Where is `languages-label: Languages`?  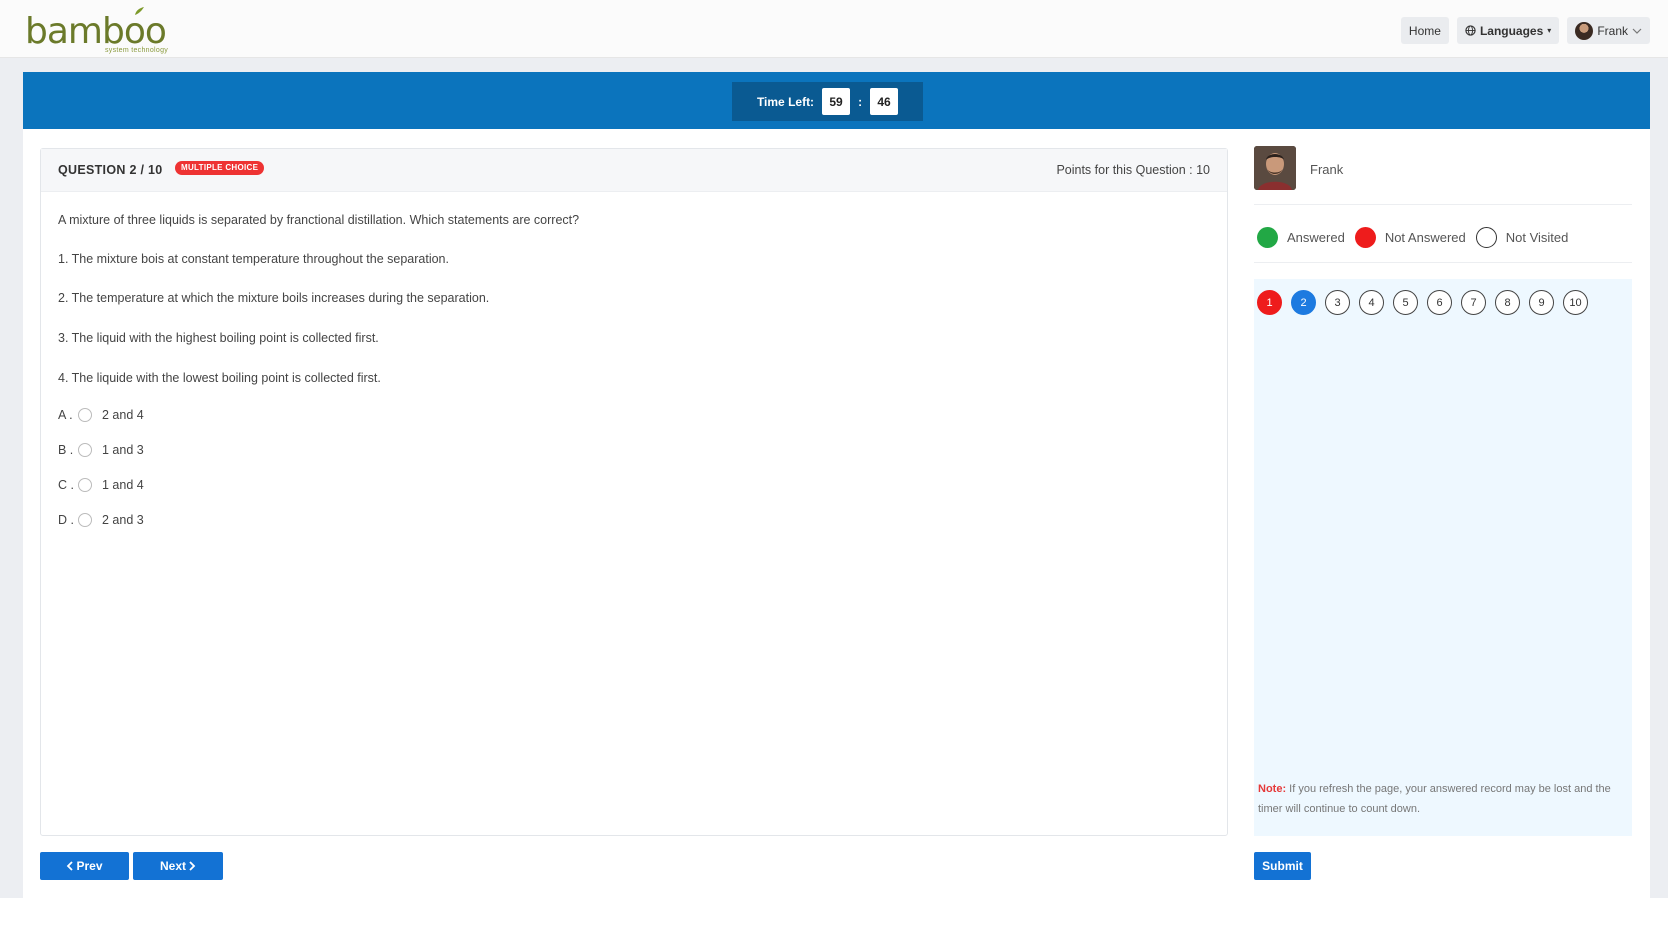
languages-label: Languages is located at coordinates (1511, 30).